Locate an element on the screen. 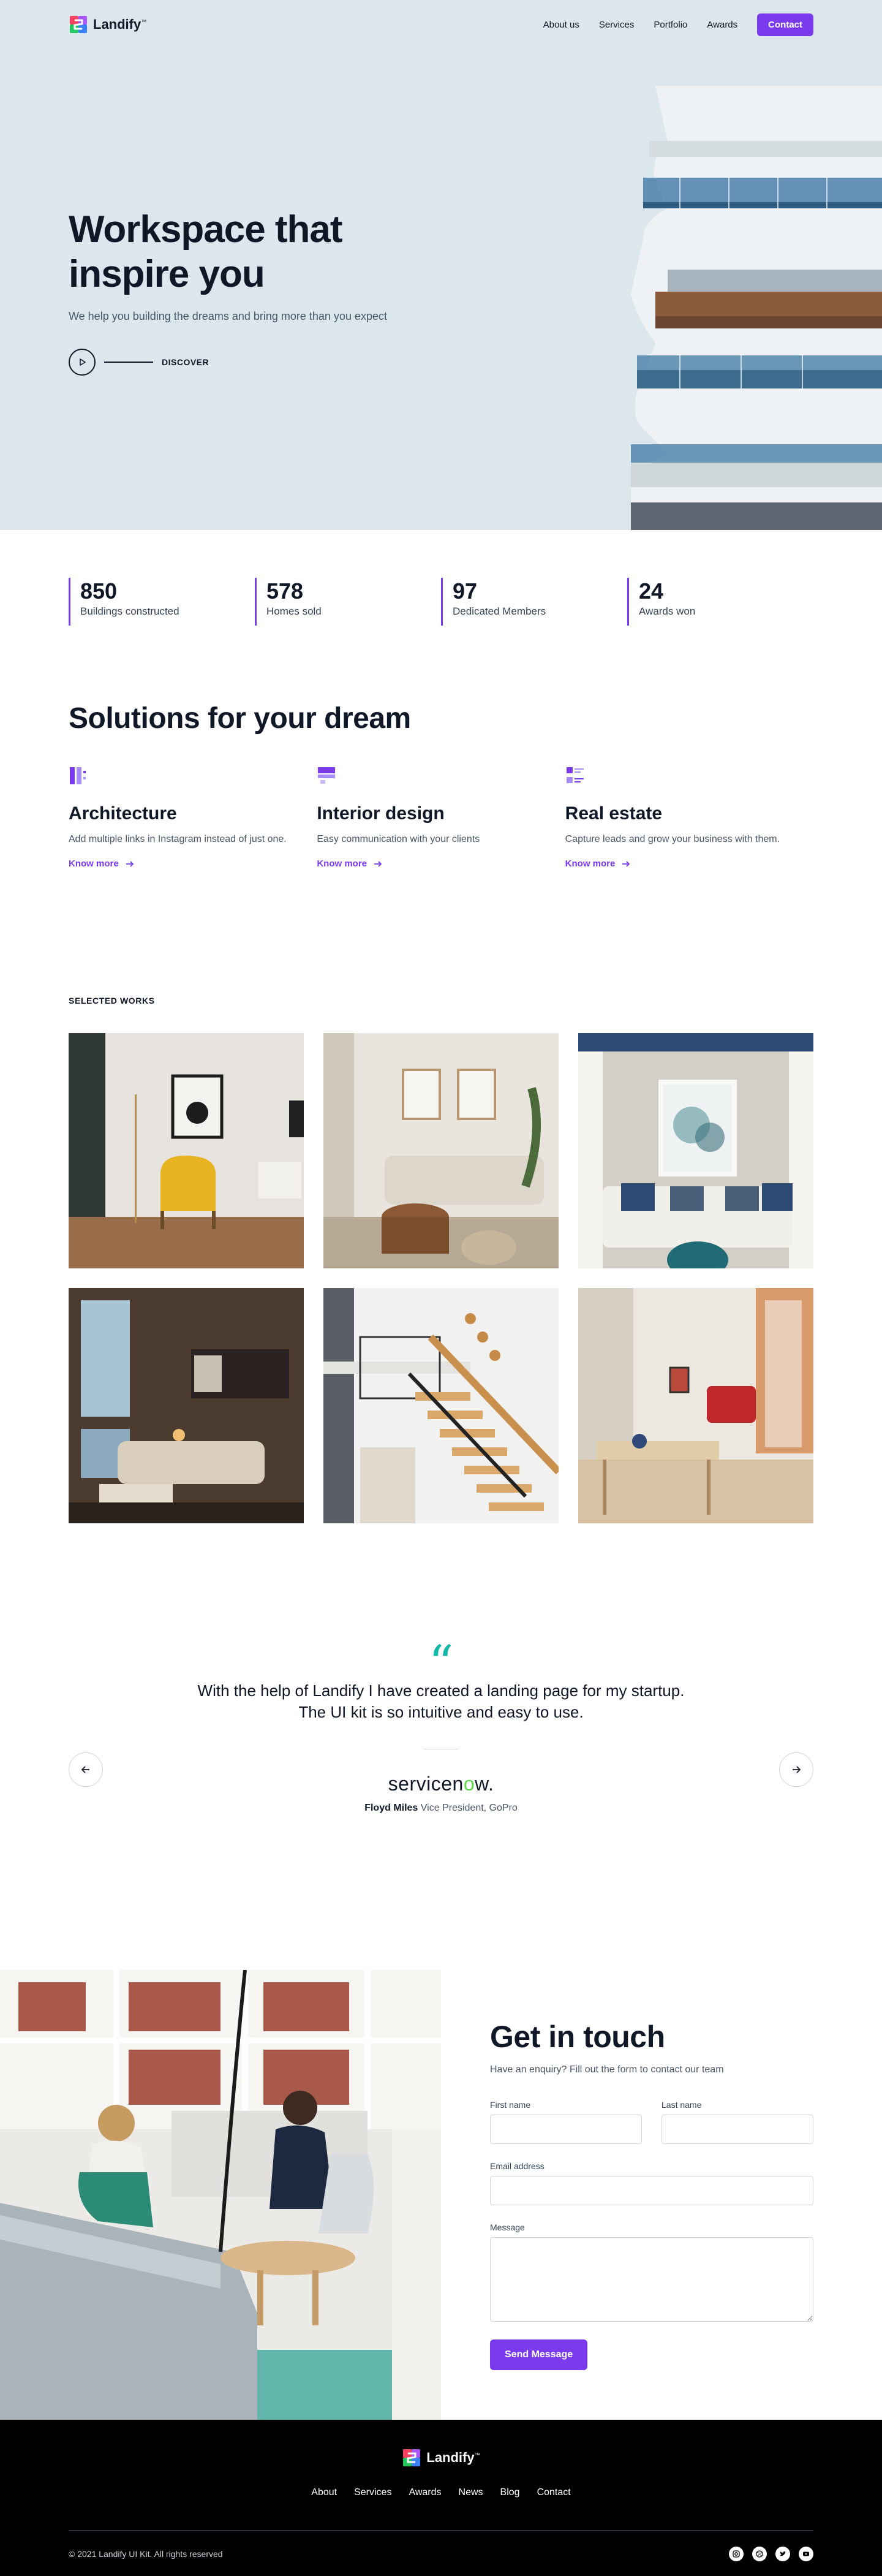  footer-nav: About Services Awards News Blog Contact is located at coordinates (441, 2492).